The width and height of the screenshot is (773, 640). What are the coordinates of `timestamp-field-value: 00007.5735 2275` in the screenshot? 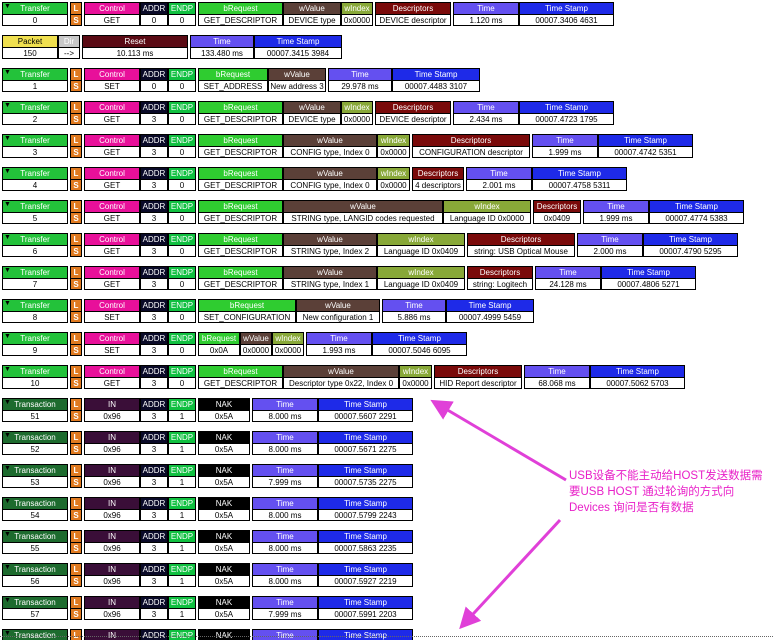 It's located at (365, 481).